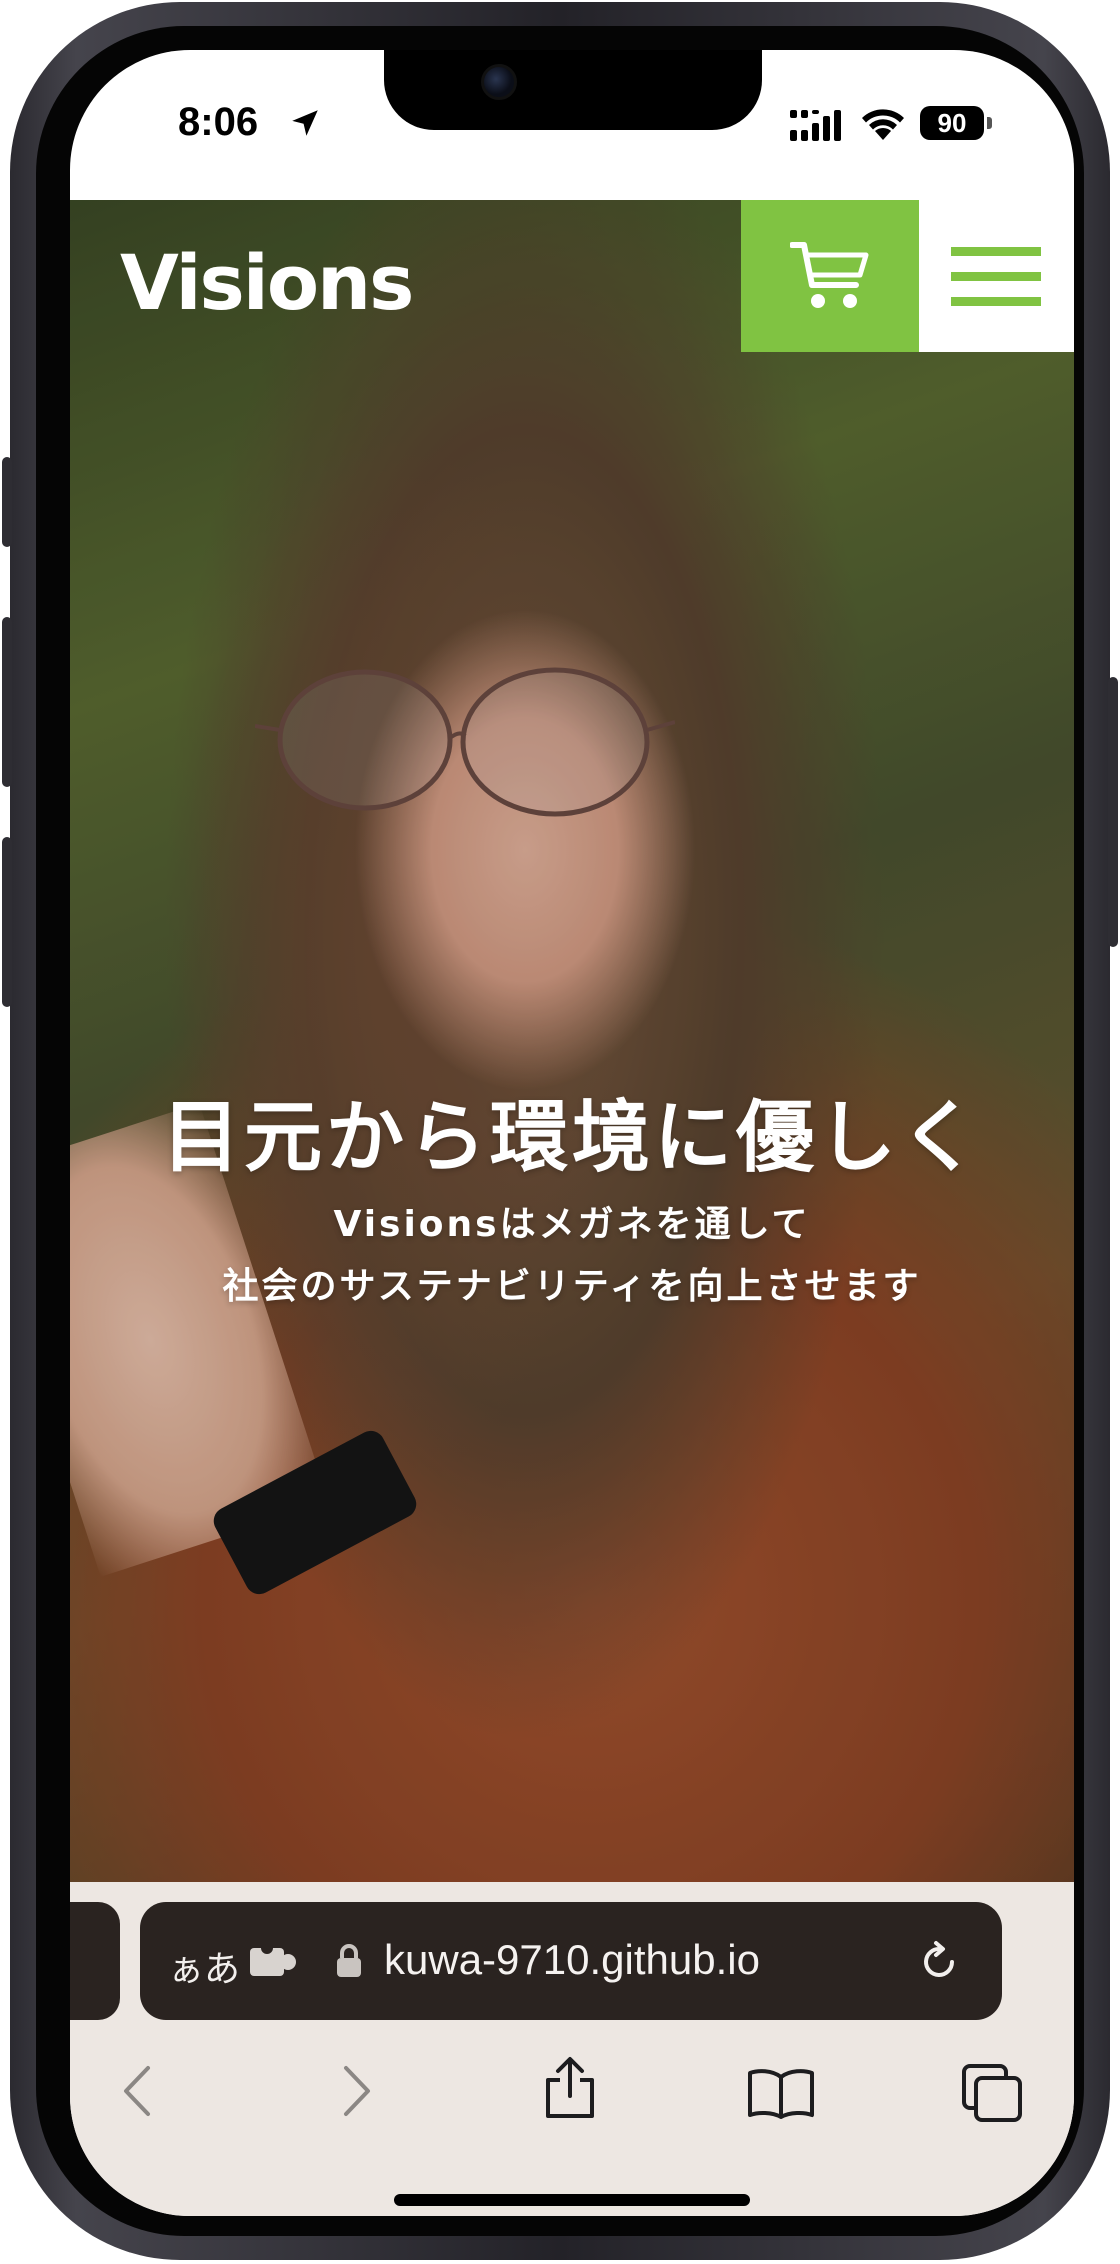 The height and width of the screenshot is (2264, 1120). Describe the element at coordinates (218, 122) in the screenshot. I see `status-time: 8:06` at that location.